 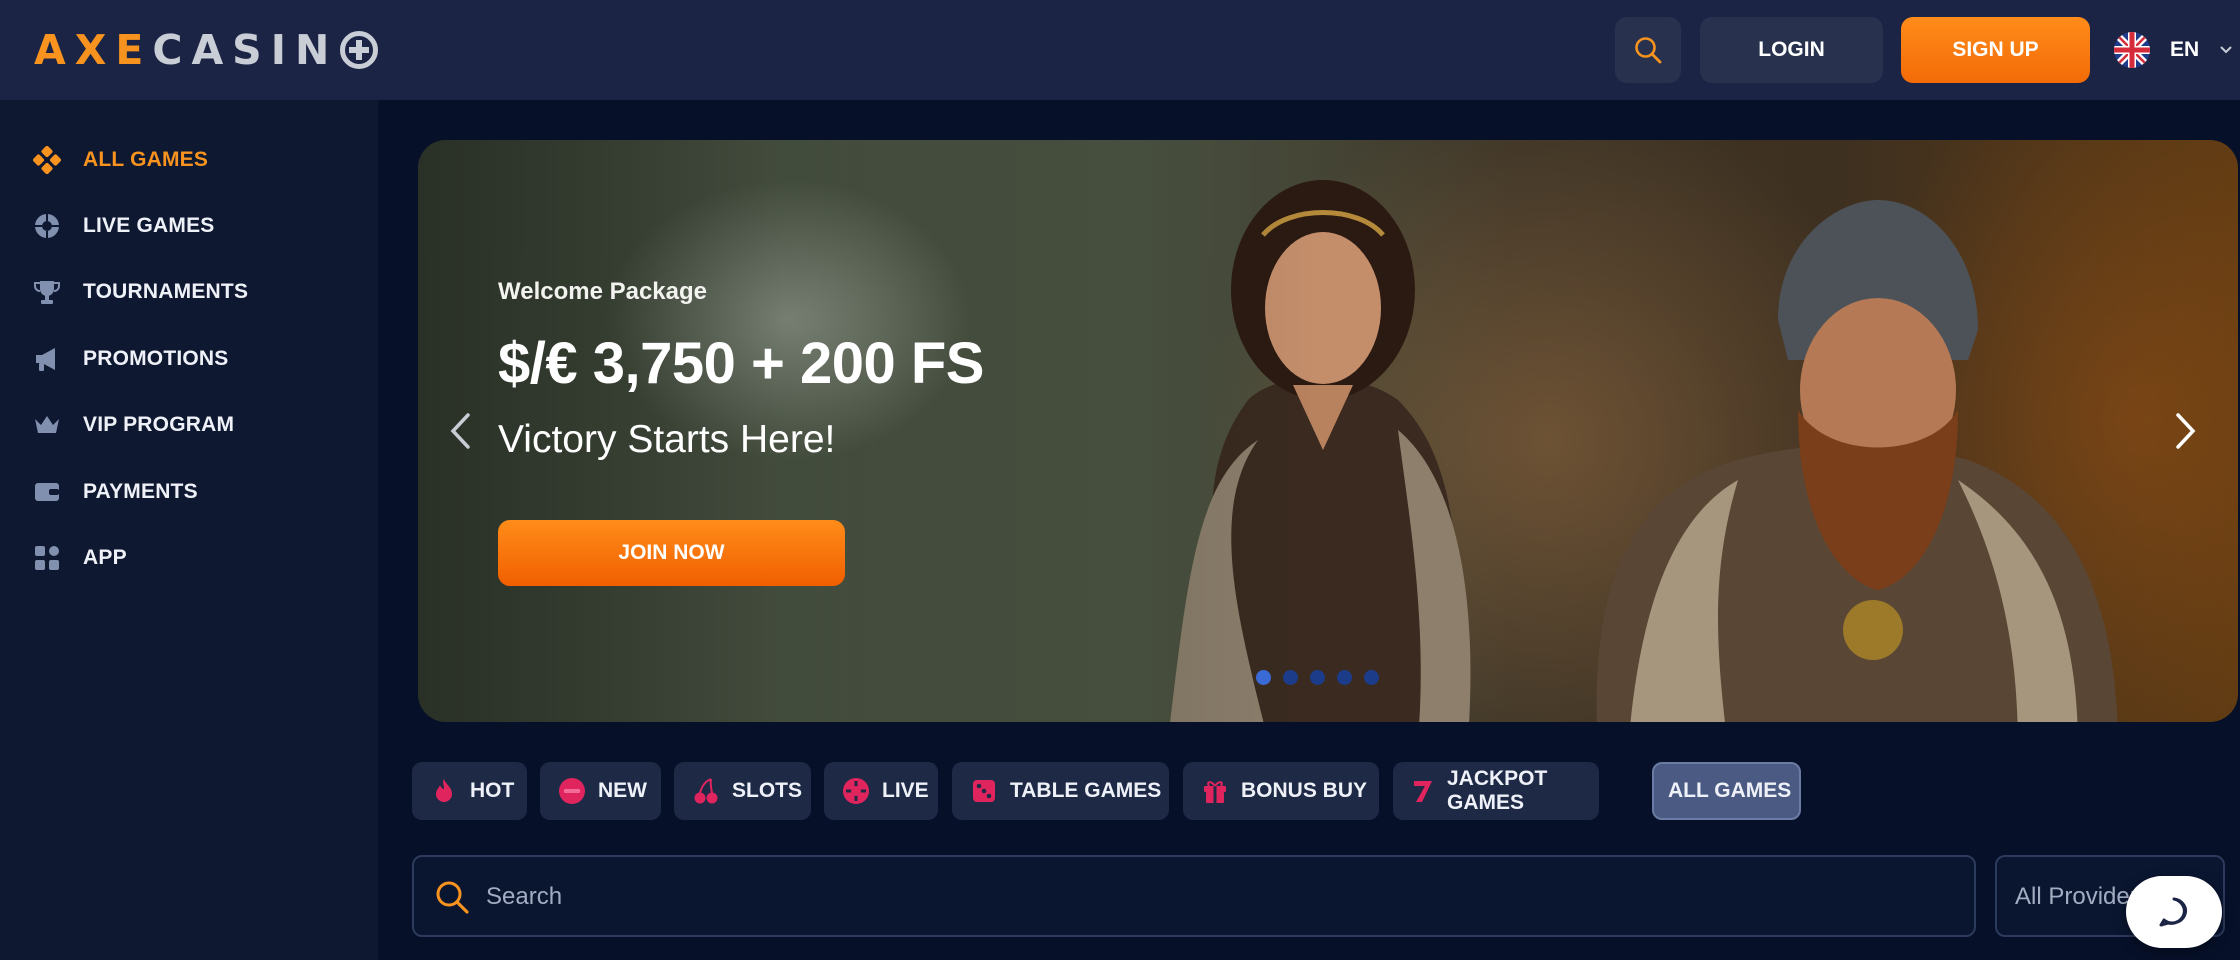 I want to click on roulette-icon, so click(x=47, y=226).